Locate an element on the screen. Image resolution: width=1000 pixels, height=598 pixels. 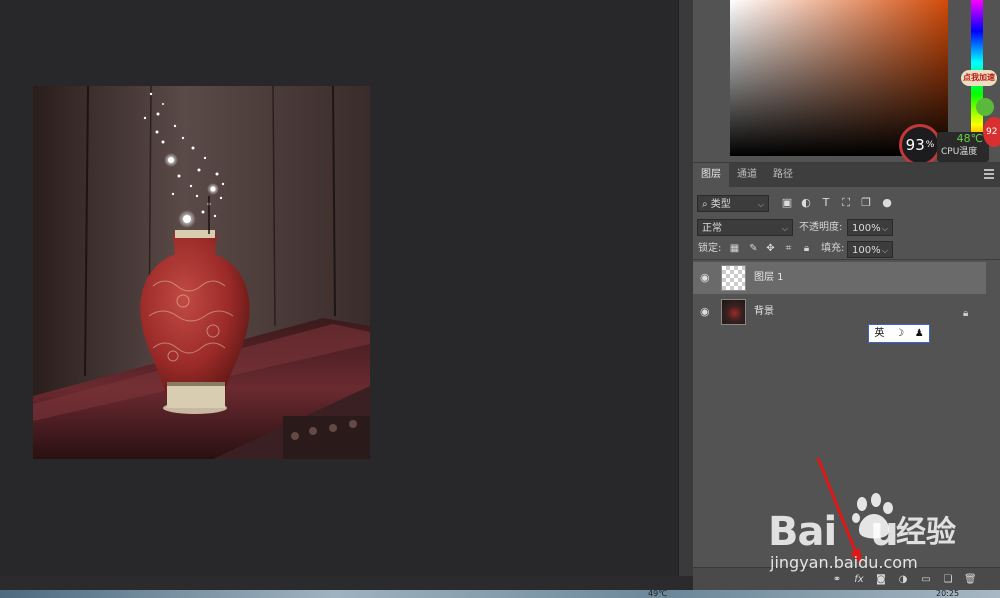
lock-all-icon: 🔒︎ is located at coordinates (806, 248).